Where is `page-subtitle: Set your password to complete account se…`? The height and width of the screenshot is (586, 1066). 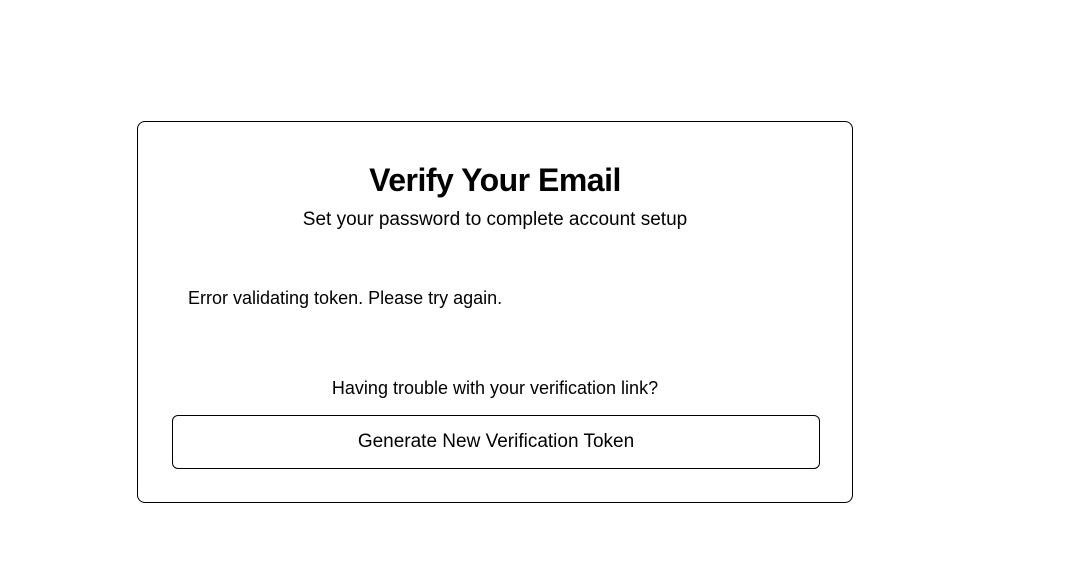 page-subtitle: Set your password to complete account se… is located at coordinates (495, 219).